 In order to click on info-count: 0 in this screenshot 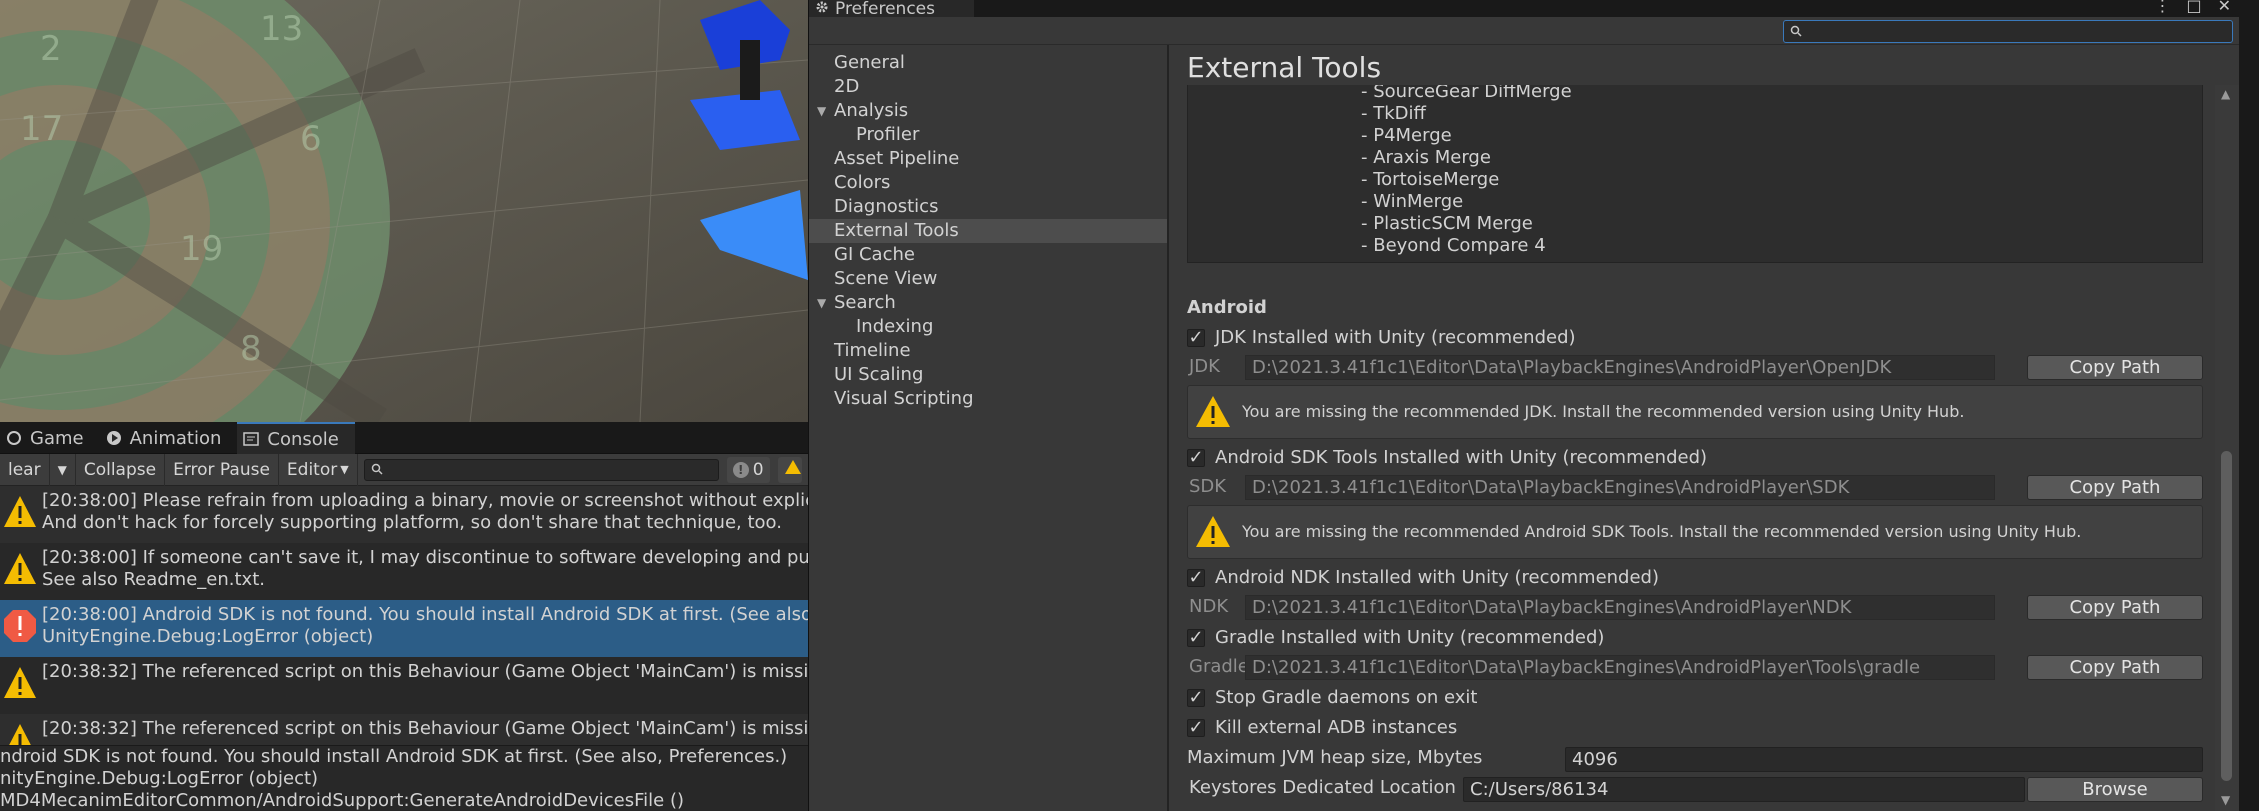, I will do `click(758, 469)`.